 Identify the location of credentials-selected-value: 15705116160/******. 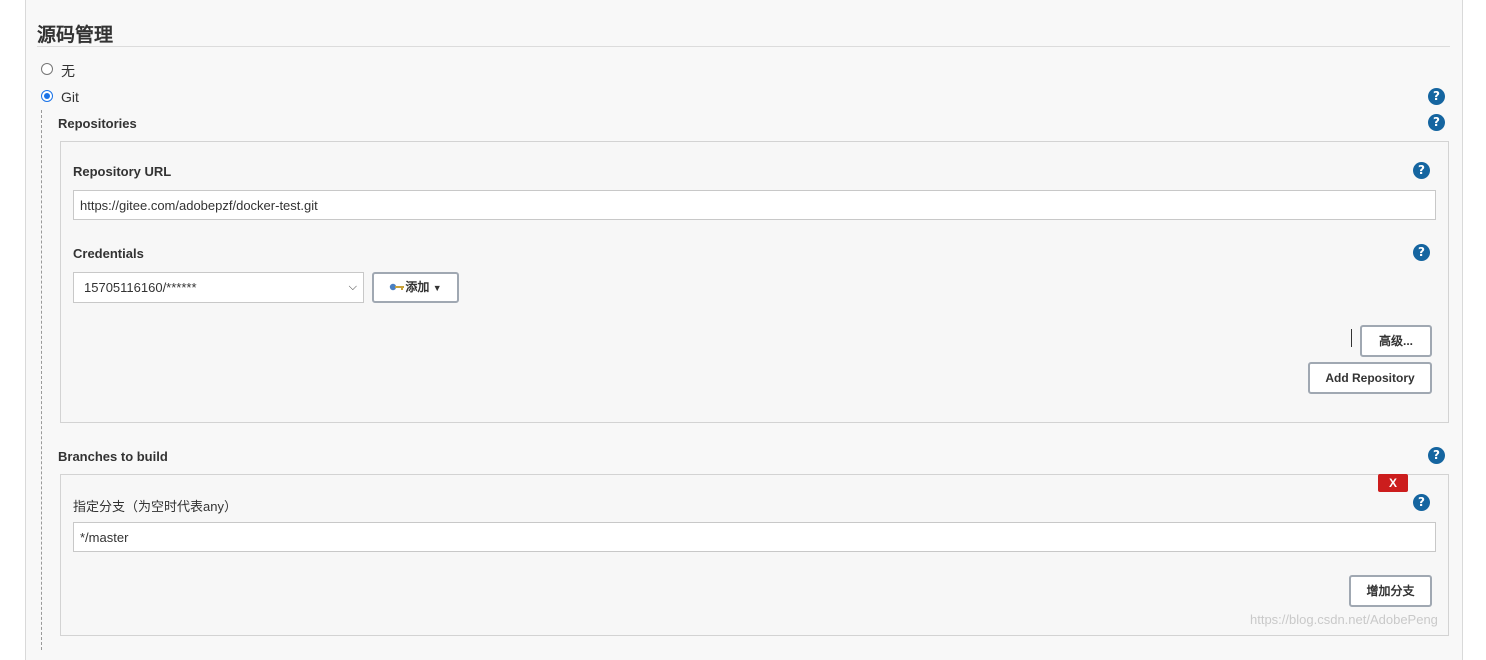
(140, 287).